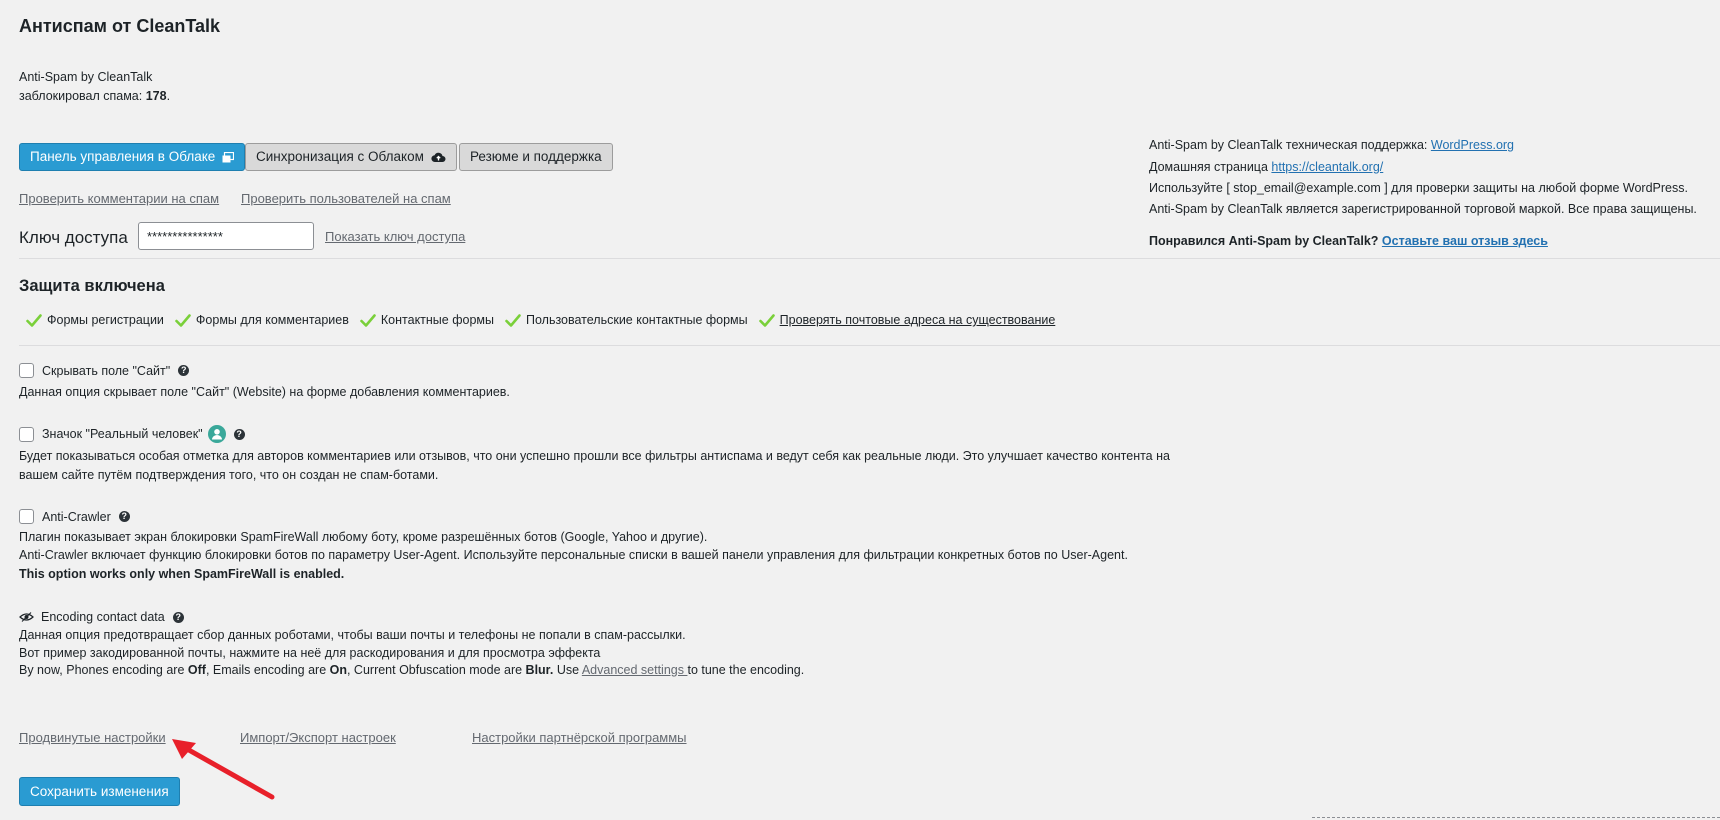  I want to click on red-arrow-icon, so click(223, 769).